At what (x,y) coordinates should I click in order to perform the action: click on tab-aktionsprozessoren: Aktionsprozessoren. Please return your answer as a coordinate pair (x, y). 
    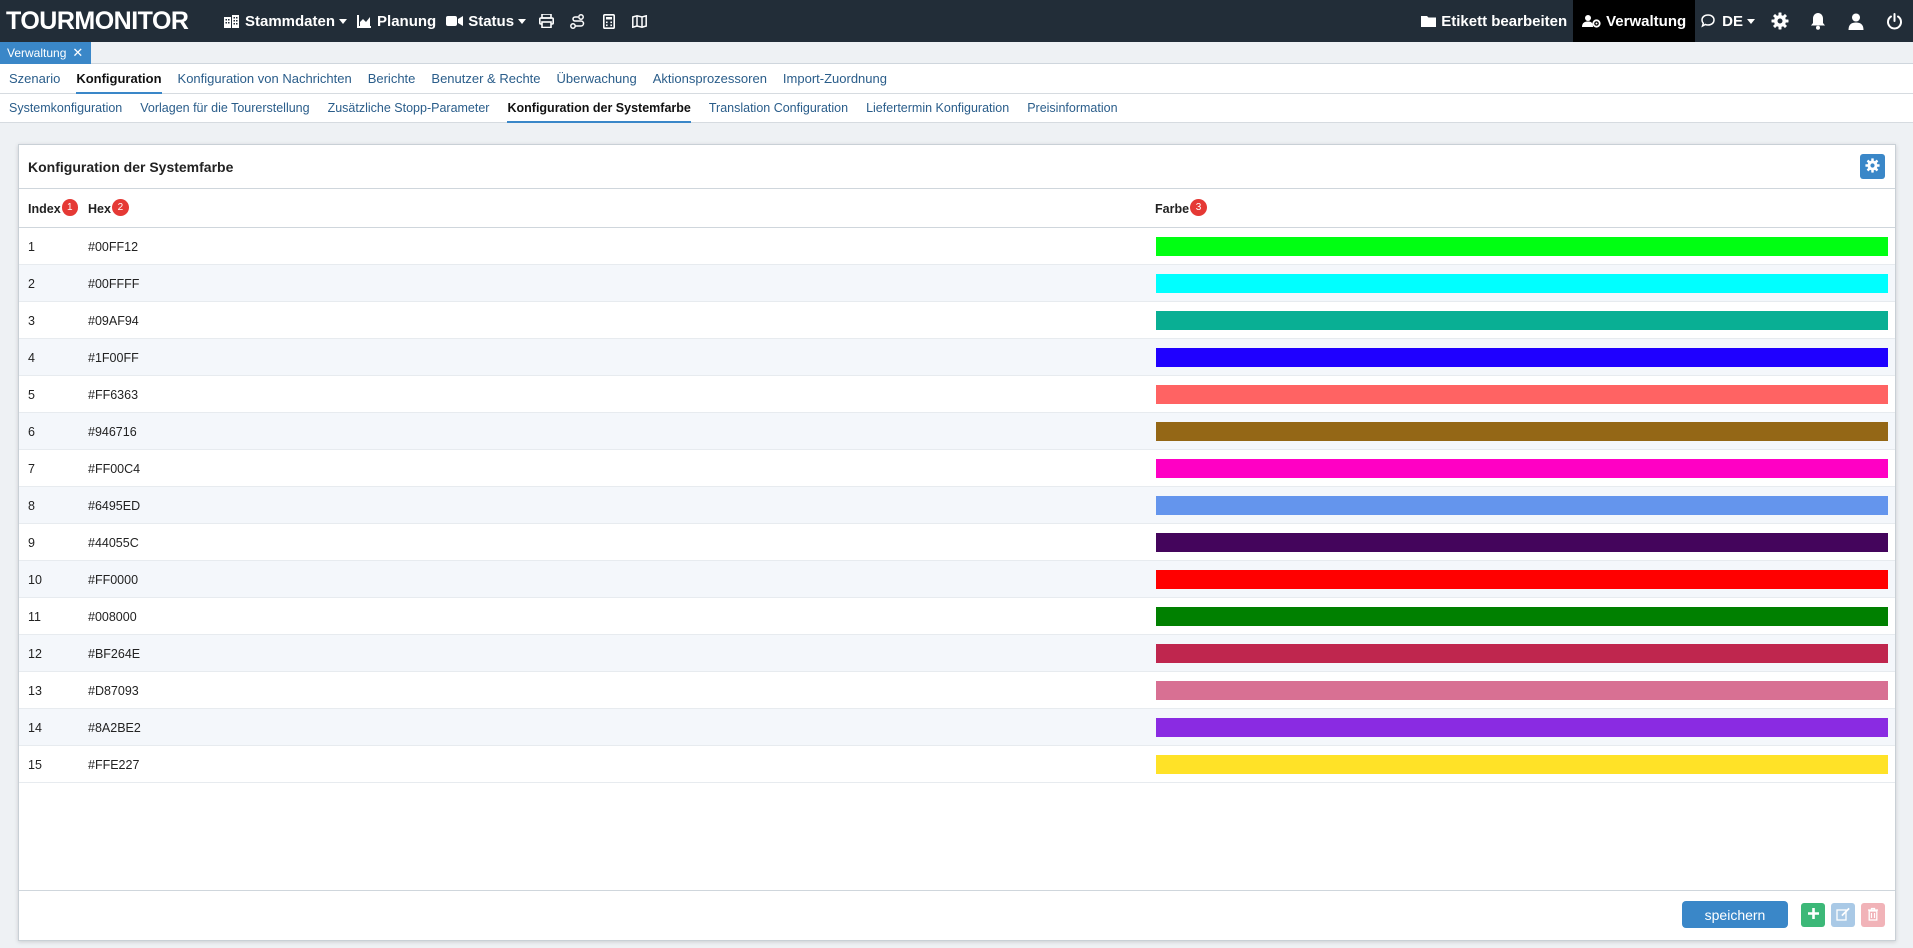
    Looking at the image, I should click on (710, 78).